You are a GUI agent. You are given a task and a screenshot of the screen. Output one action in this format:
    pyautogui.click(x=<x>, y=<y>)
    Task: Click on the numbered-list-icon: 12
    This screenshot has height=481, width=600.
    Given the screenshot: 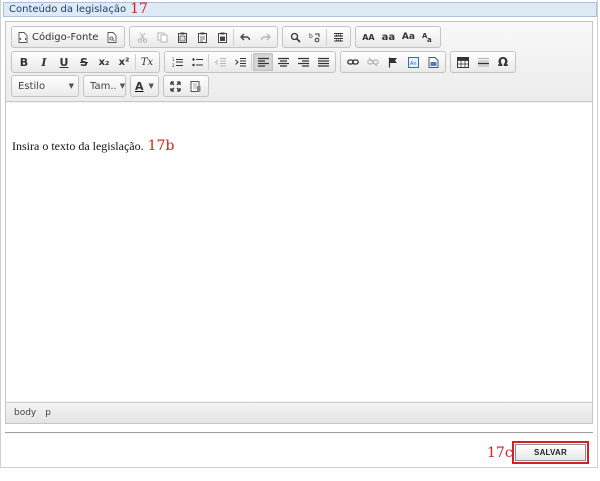 What is the action you would take?
    pyautogui.click(x=177, y=62)
    